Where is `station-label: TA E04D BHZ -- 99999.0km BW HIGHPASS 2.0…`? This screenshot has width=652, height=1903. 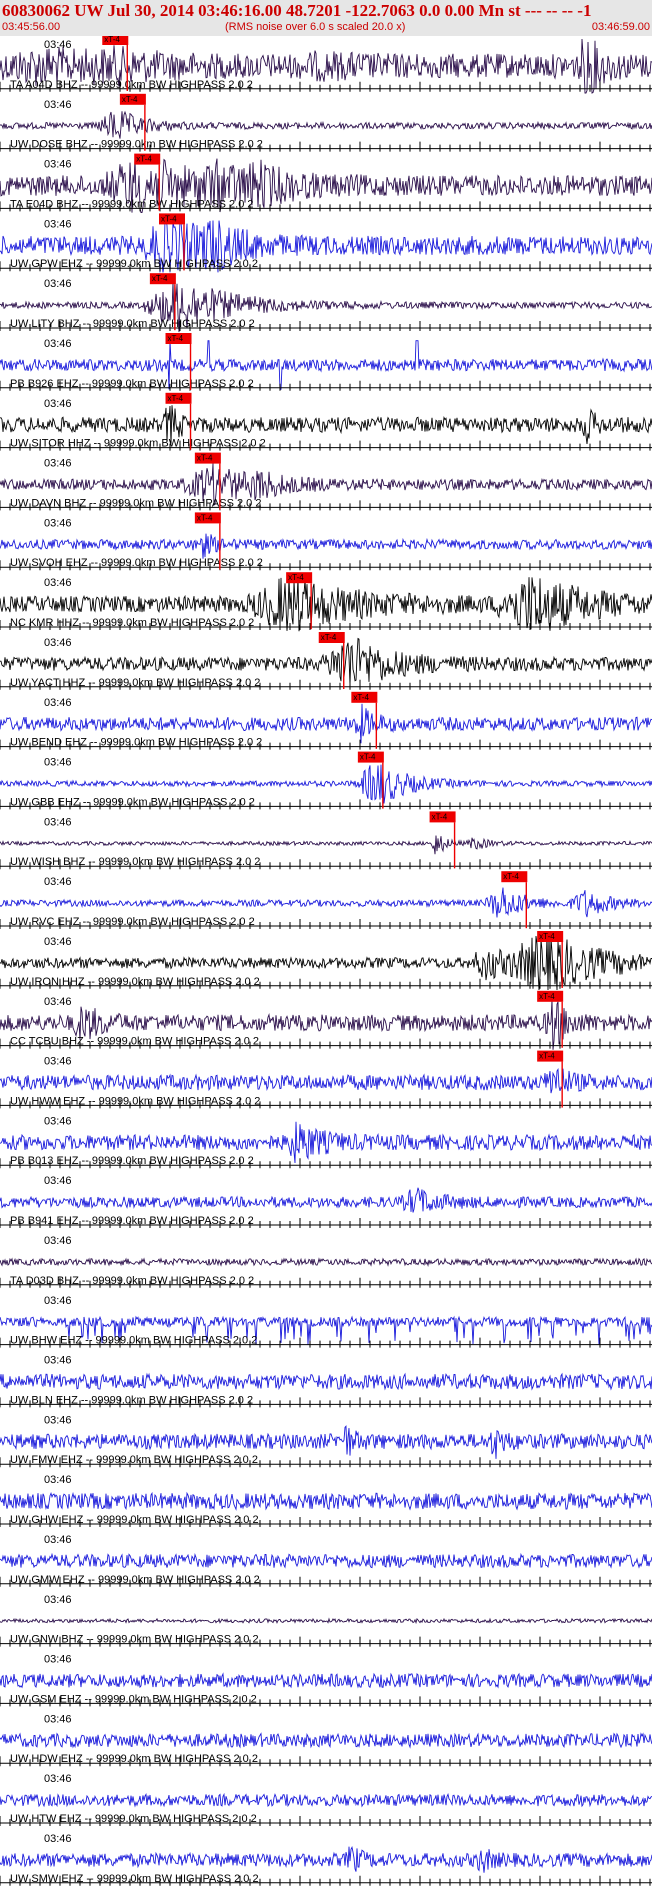
station-label: TA E04D BHZ -- 99999.0km BW HIGHPASS 2.0… is located at coordinates (132, 204).